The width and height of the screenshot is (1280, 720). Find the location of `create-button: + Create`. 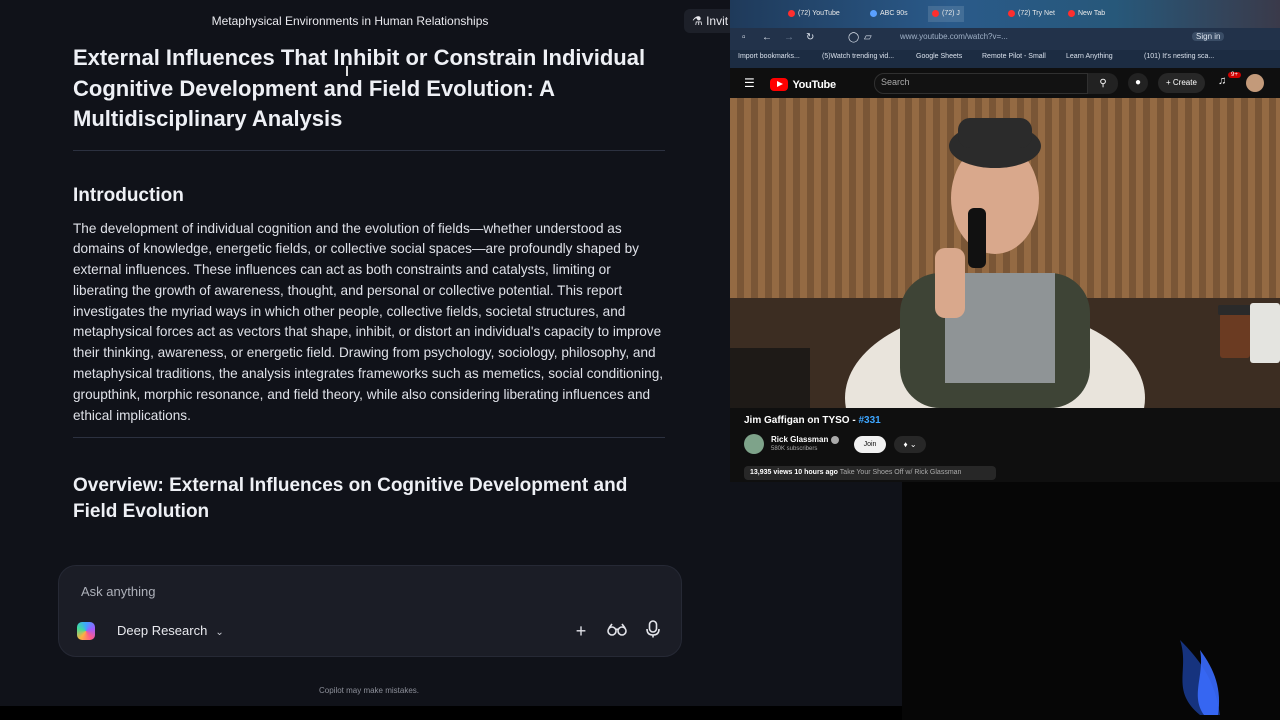

create-button: + Create is located at coordinates (1181, 83).